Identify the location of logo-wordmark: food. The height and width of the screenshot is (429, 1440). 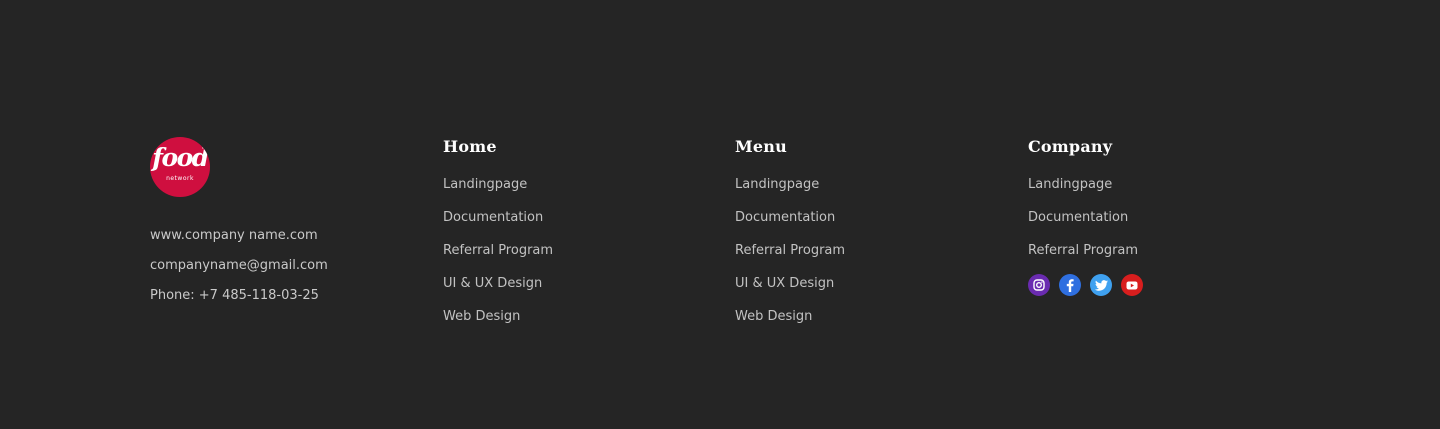
(180, 157).